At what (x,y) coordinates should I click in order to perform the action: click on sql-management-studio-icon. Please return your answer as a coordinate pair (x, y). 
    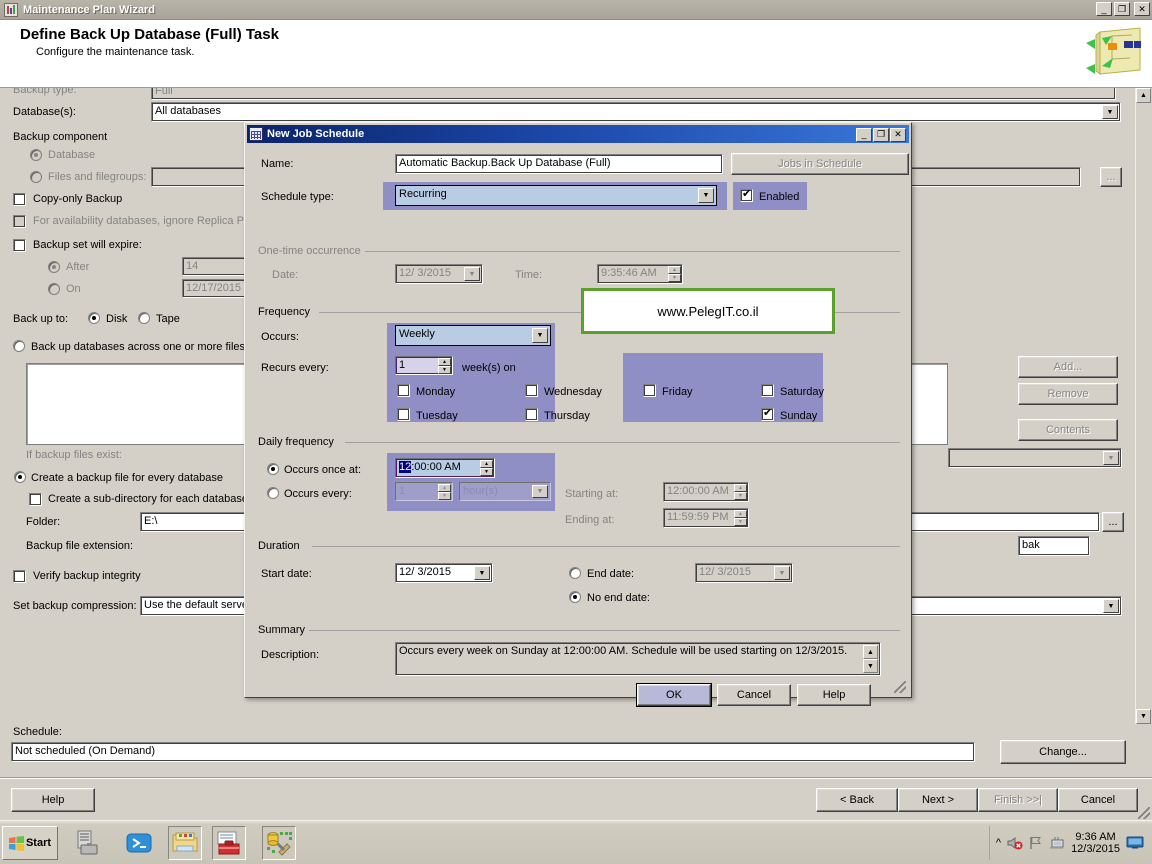
    Looking at the image, I should click on (279, 844).